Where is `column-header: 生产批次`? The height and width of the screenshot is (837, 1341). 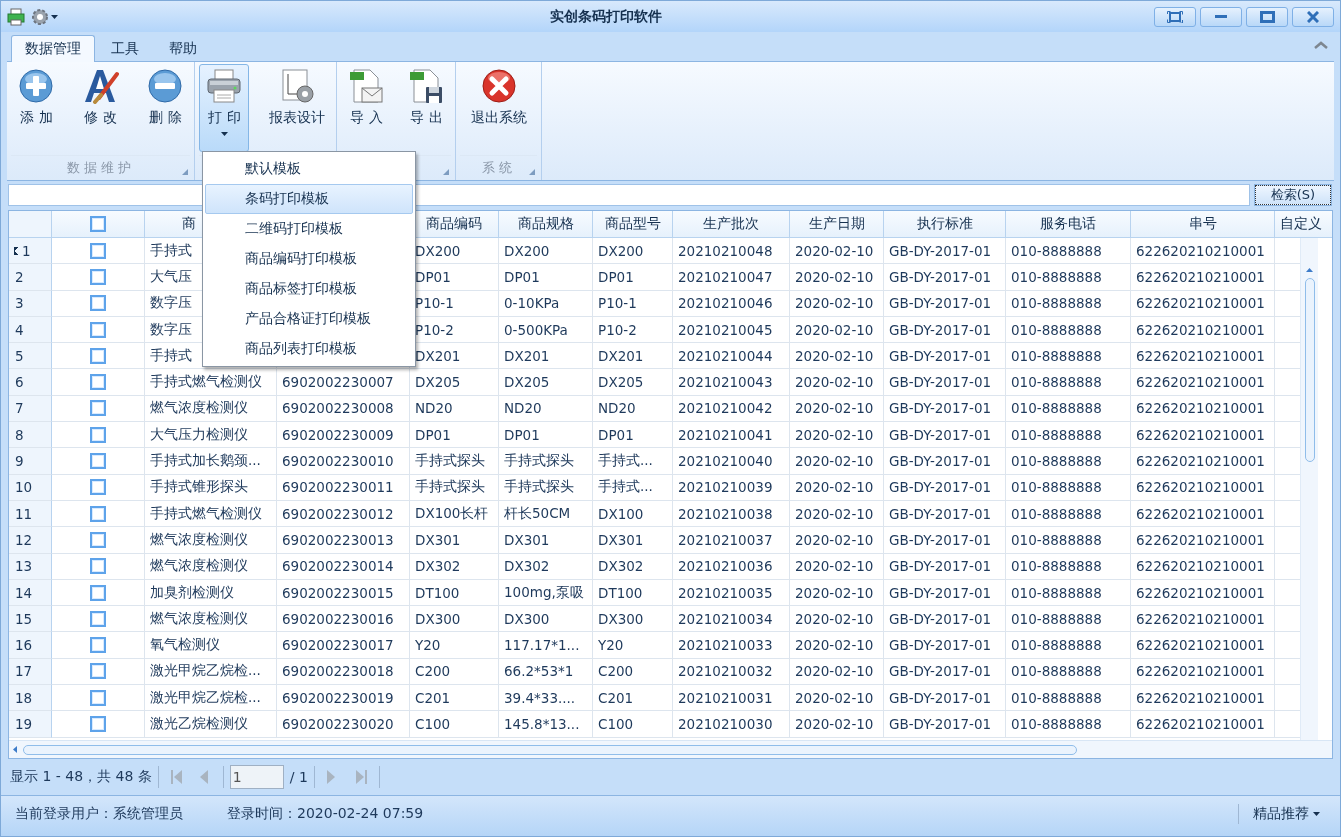
column-header: 生产批次 is located at coordinates (731, 224).